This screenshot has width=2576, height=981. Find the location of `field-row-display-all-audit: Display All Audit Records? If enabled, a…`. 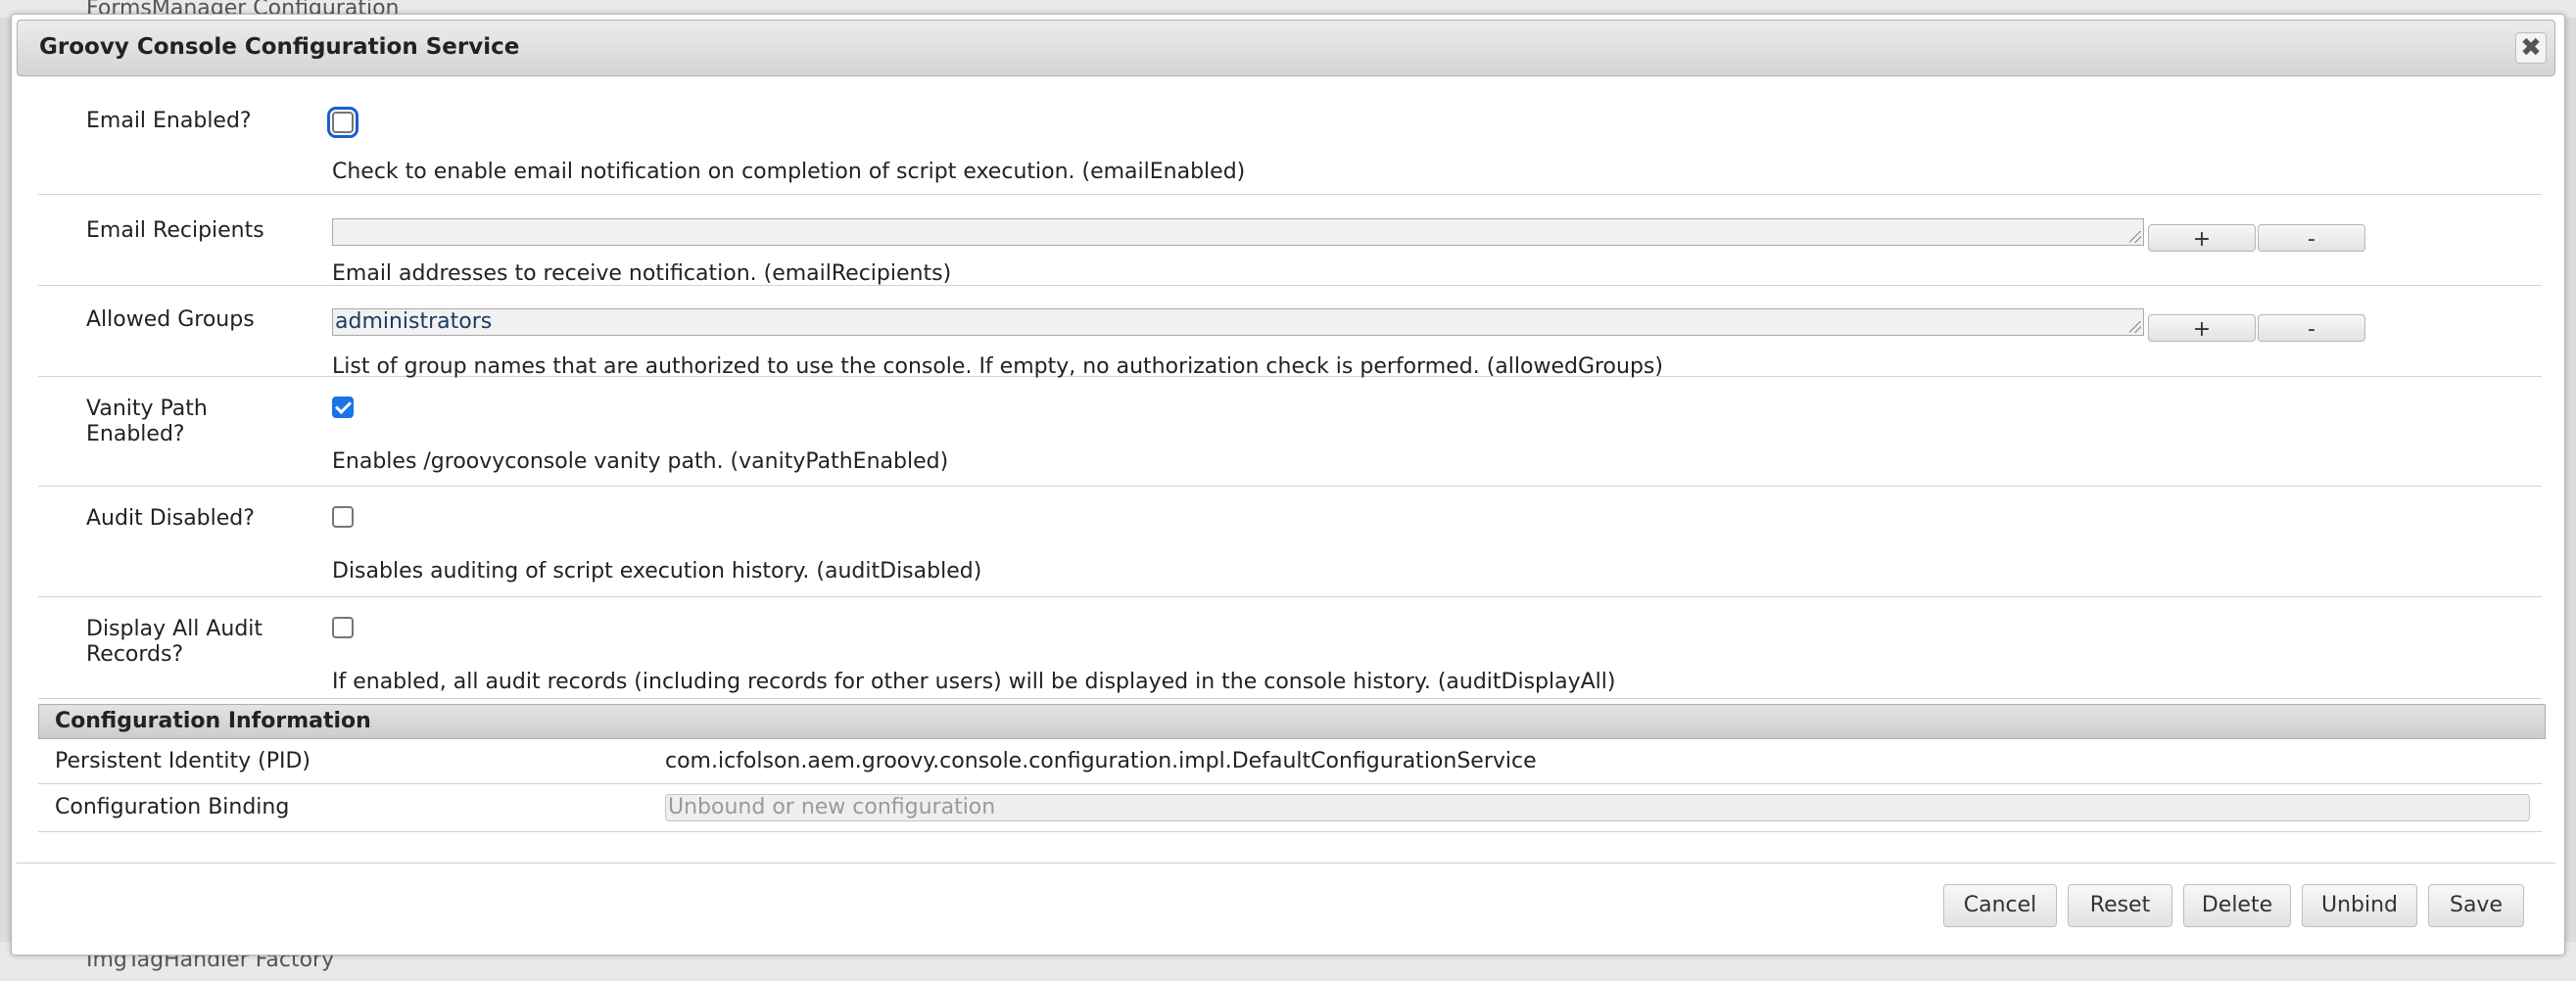

field-row-display-all-audit: Display All Audit Records? If enabled, a… is located at coordinates (1290, 648).